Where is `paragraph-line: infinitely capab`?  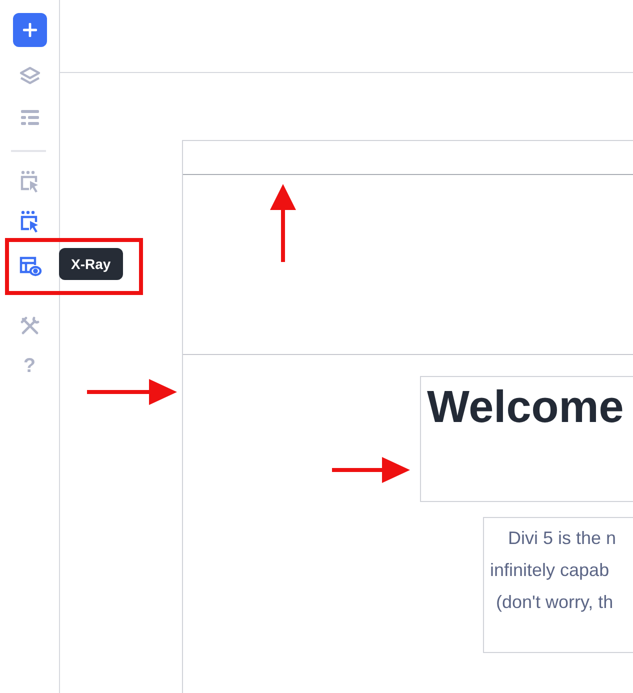 paragraph-line: infinitely capab is located at coordinates (549, 570).